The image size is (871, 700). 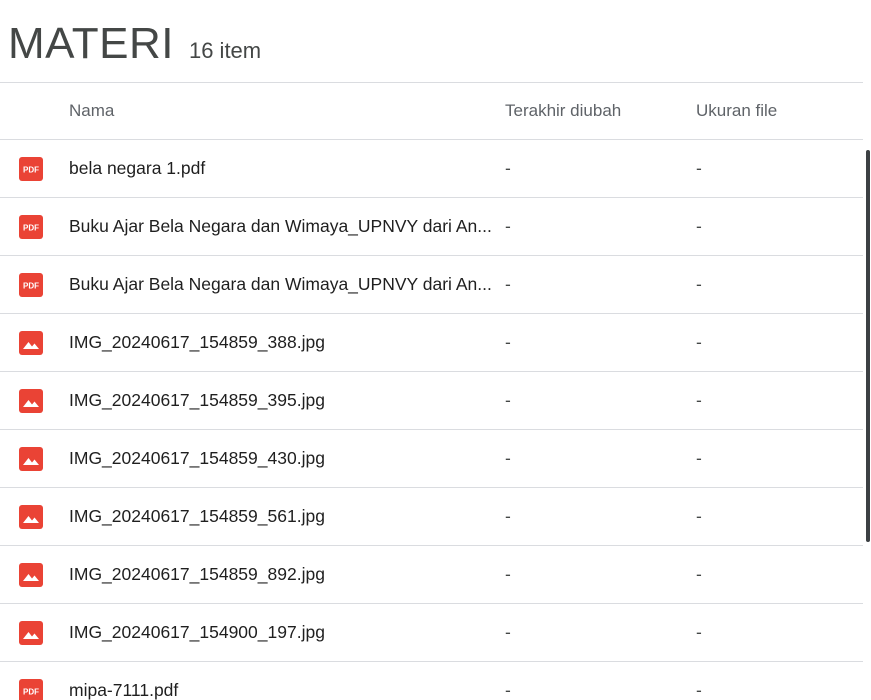 What do you see at coordinates (283, 400) in the screenshot?
I see `file-name: IMG_20240617_154859_395.jpg` at bounding box center [283, 400].